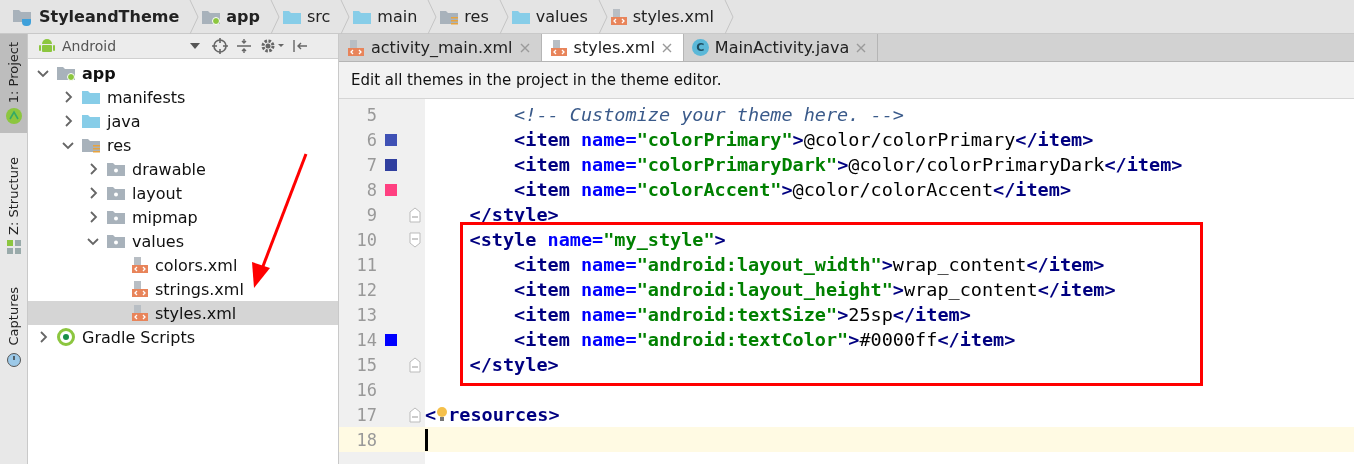 Image resolution: width=1354 pixels, height=464 pixels. Describe the element at coordinates (13, 247) in the screenshot. I see `structure-icon` at that location.